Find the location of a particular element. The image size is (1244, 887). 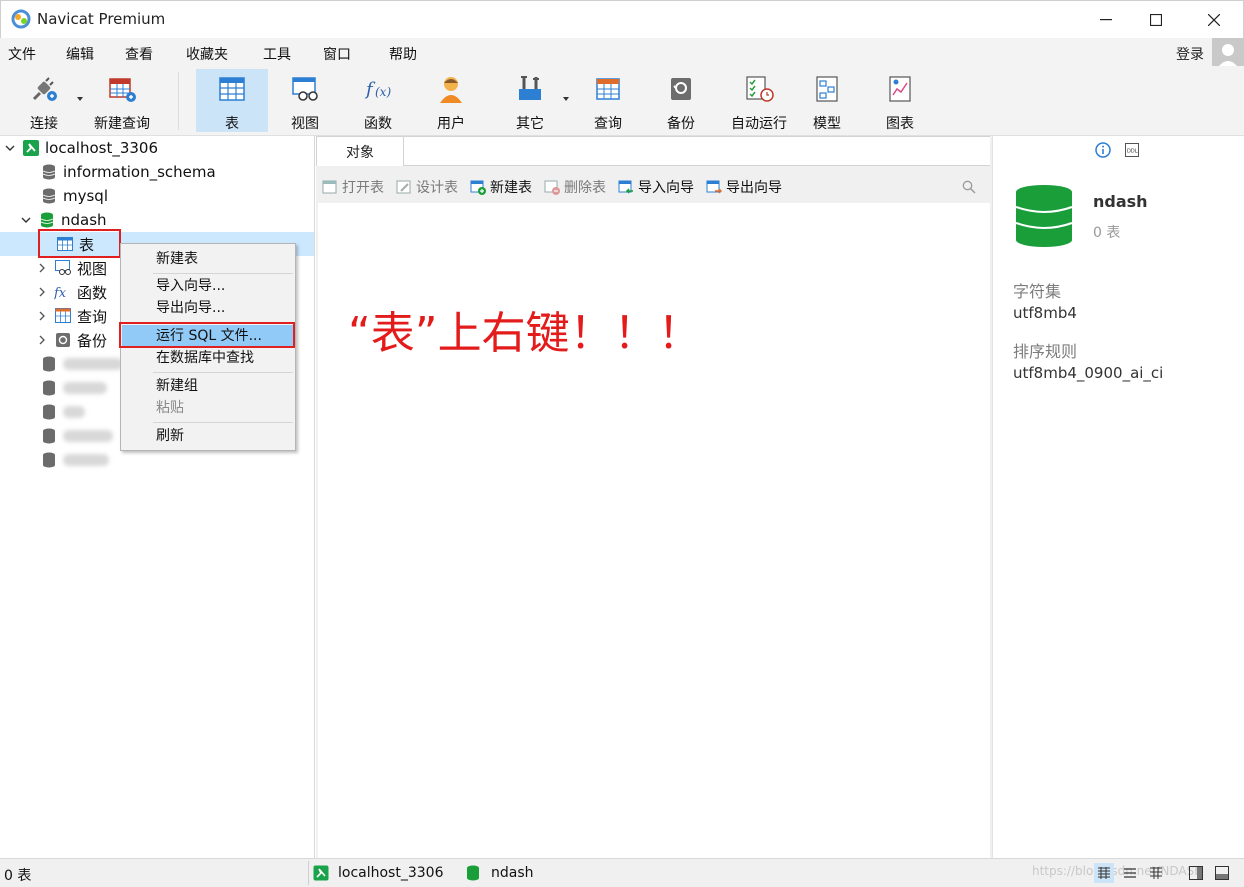

menu-edit: 编辑 is located at coordinates (80, 54).